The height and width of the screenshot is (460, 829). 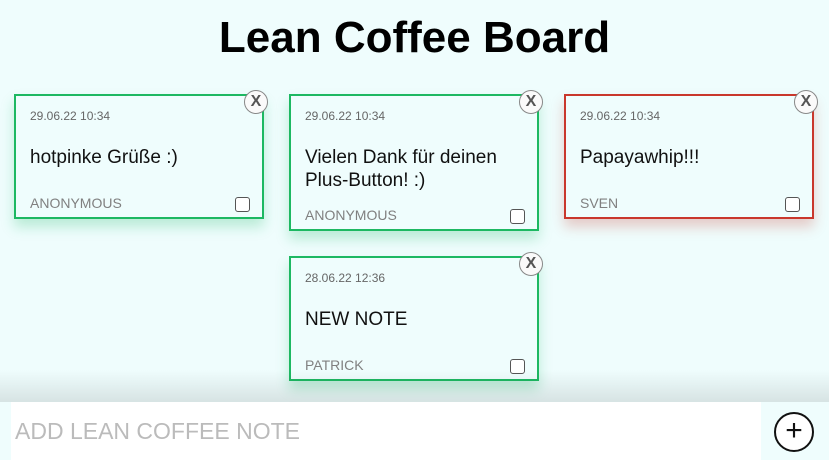 What do you see at coordinates (356, 319) in the screenshot?
I see `note-text: NEW NOTE` at bounding box center [356, 319].